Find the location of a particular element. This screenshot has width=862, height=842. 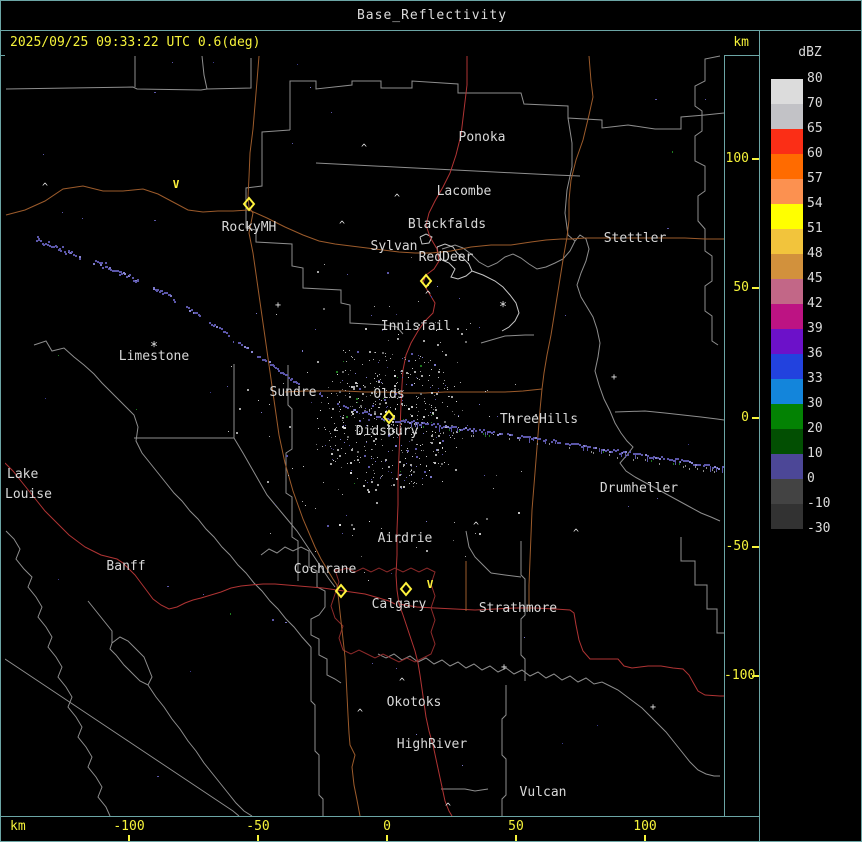

city-label: Limestone is located at coordinates (154, 356).